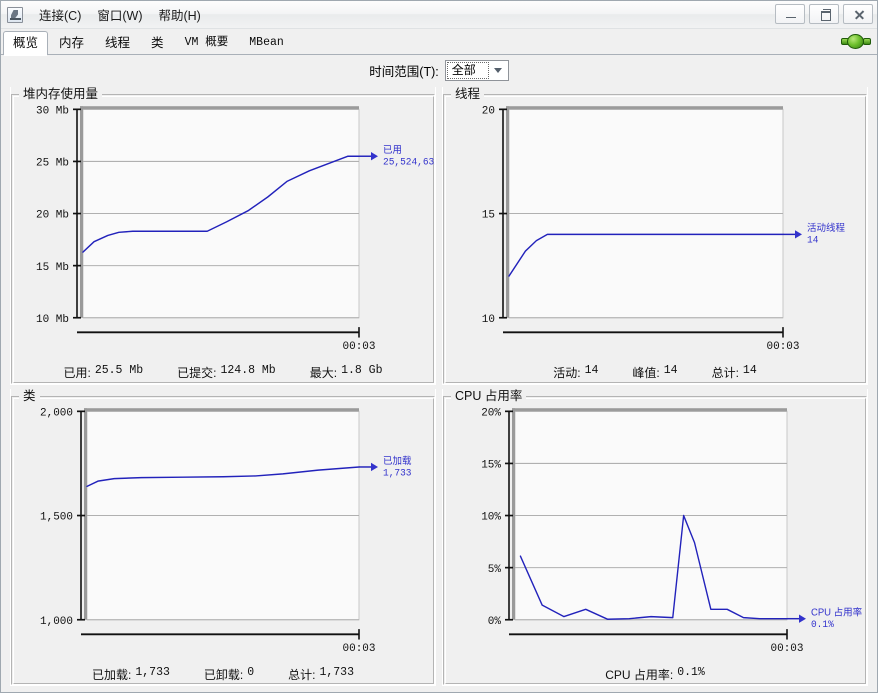 This screenshot has width=878, height=693. What do you see at coordinates (112, 674) in the screenshot?
I see `stat-label: 已加载:` at bounding box center [112, 674].